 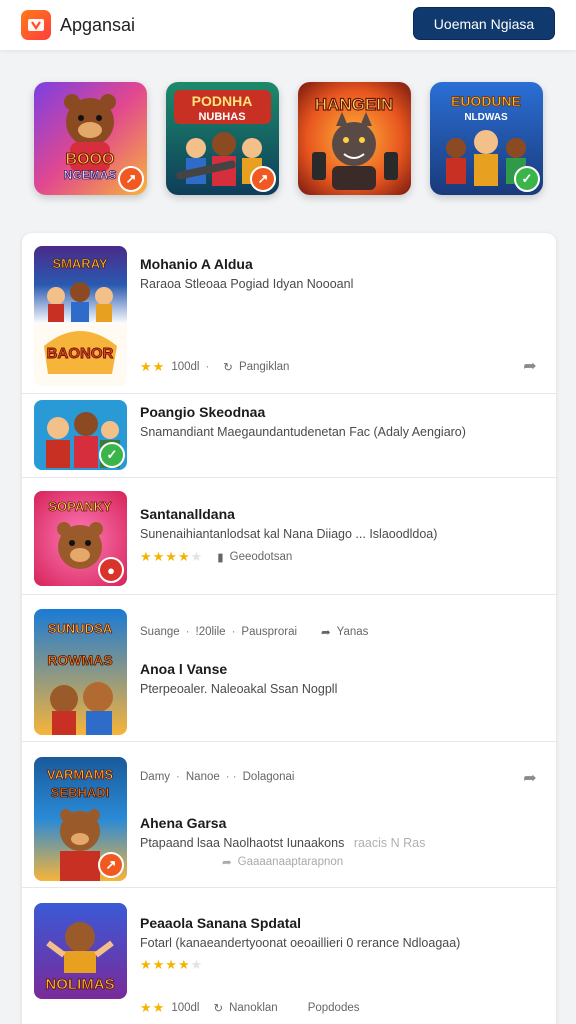 I want to click on feat-2-art-text-2: NUBHAS, so click(x=221, y=117).